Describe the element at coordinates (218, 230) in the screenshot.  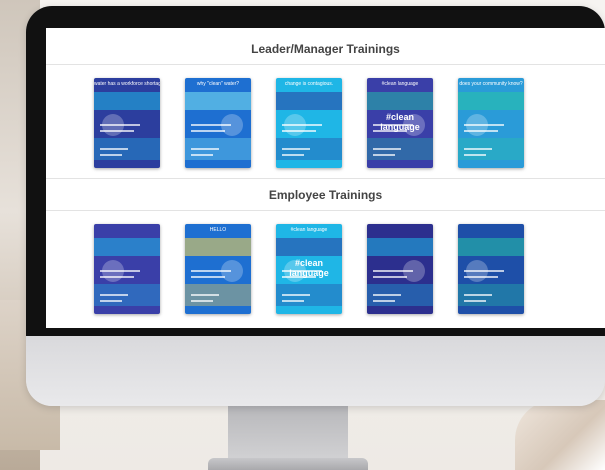
I see `poster-headline: HELLO` at that location.